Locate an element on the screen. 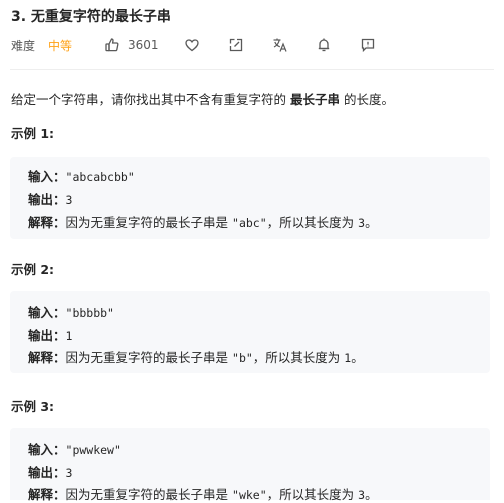 Image resolution: width=504 pixels, height=503 pixels. translate-icon is located at coordinates (280, 45).